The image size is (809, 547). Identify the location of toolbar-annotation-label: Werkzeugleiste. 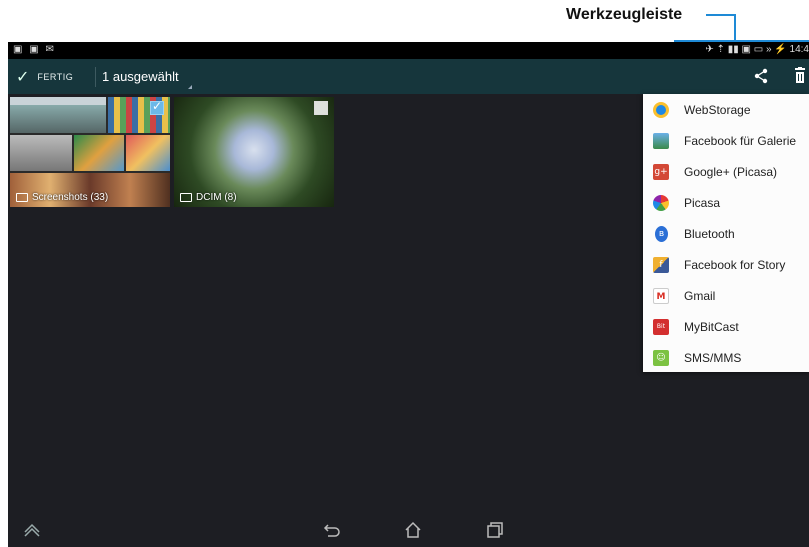
(624, 14).